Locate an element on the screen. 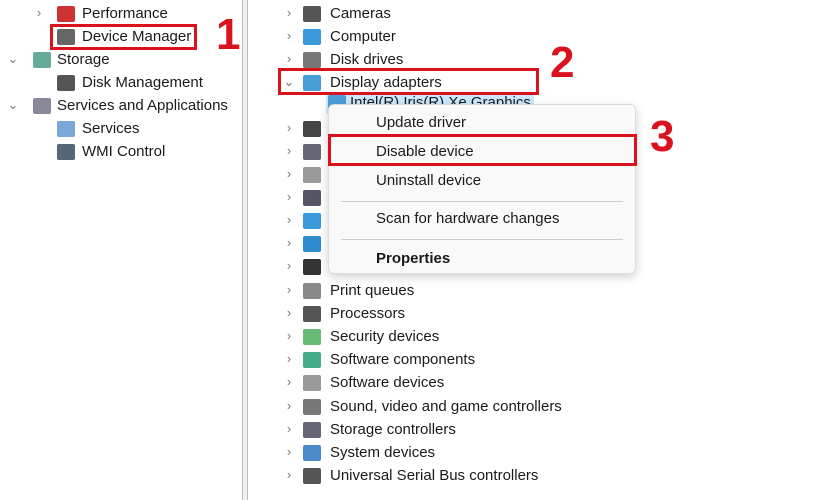  device-category: › Software components is located at coordinates (540, 360).